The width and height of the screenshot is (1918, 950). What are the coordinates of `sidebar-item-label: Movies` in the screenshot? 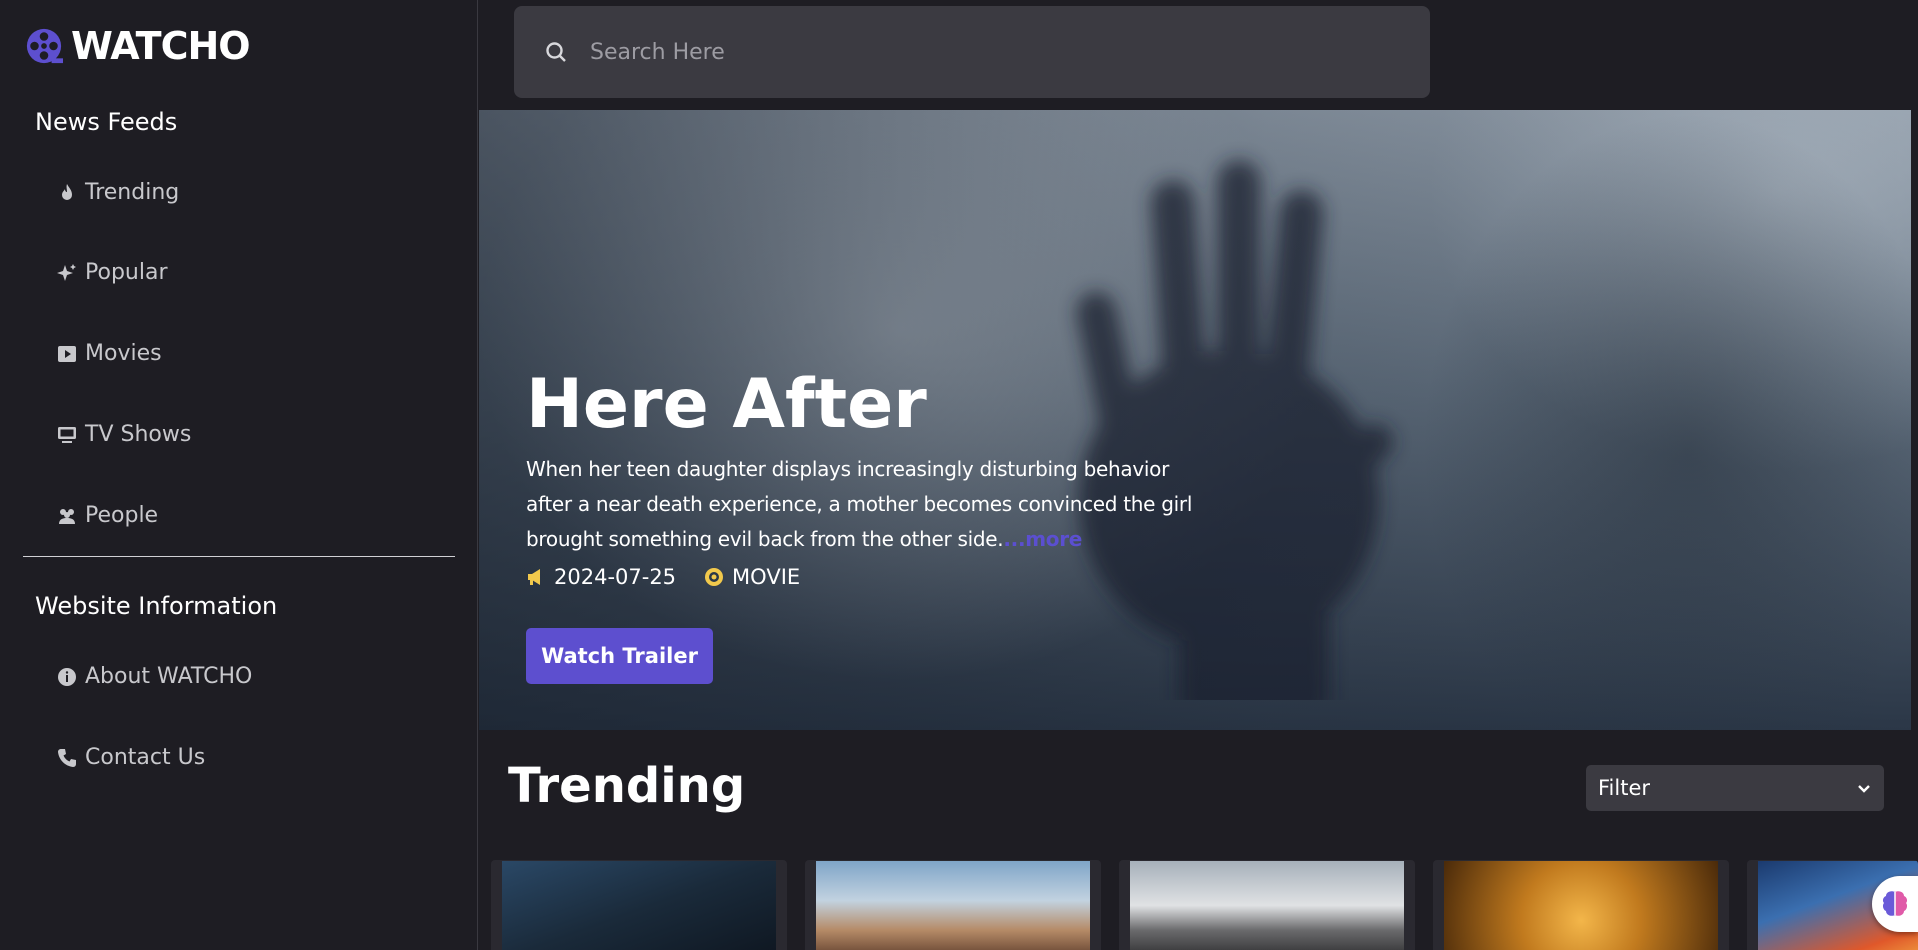 It's located at (123, 353).